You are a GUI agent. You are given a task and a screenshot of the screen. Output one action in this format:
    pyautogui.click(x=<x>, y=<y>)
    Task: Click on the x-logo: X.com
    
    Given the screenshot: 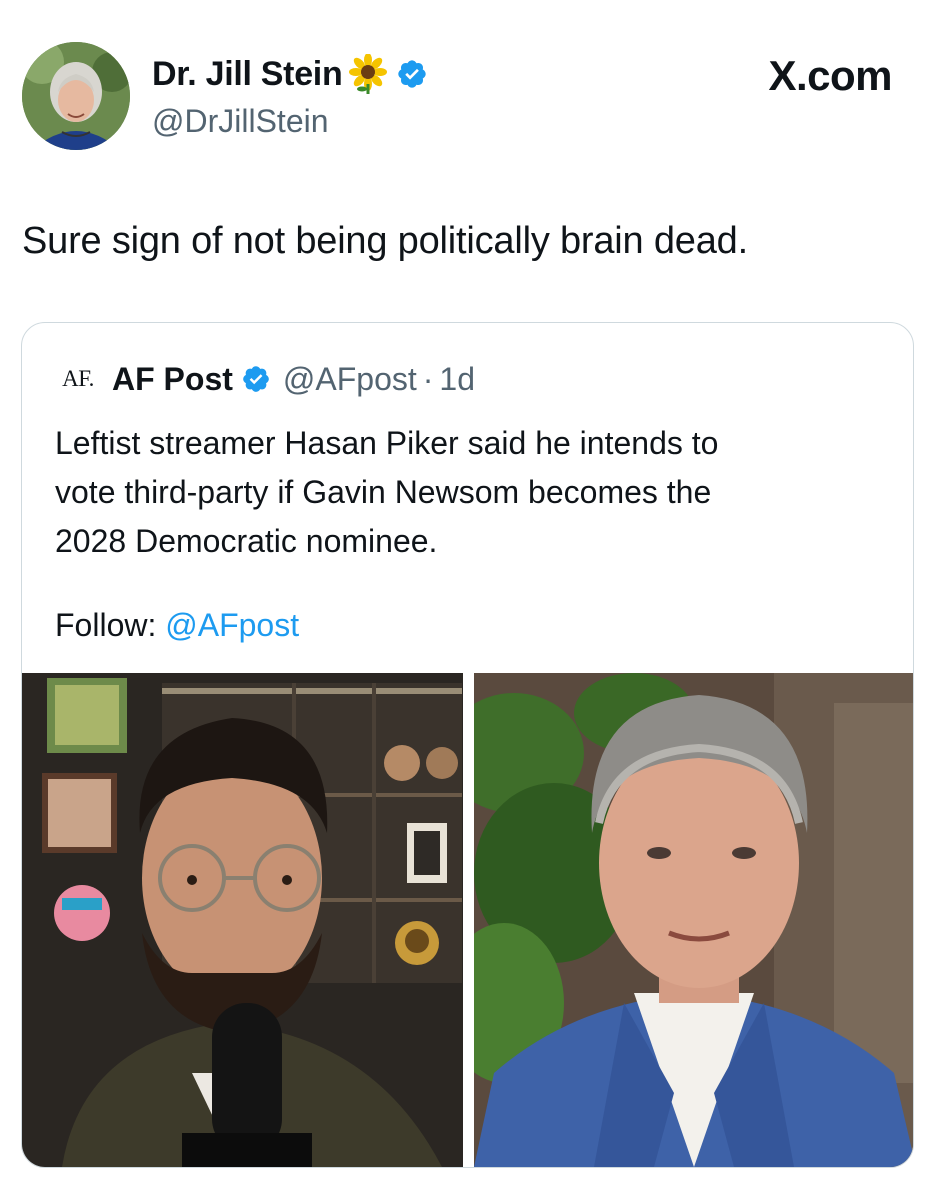 What is the action you would take?
    pyautogui.click(x=830, y=76)
    